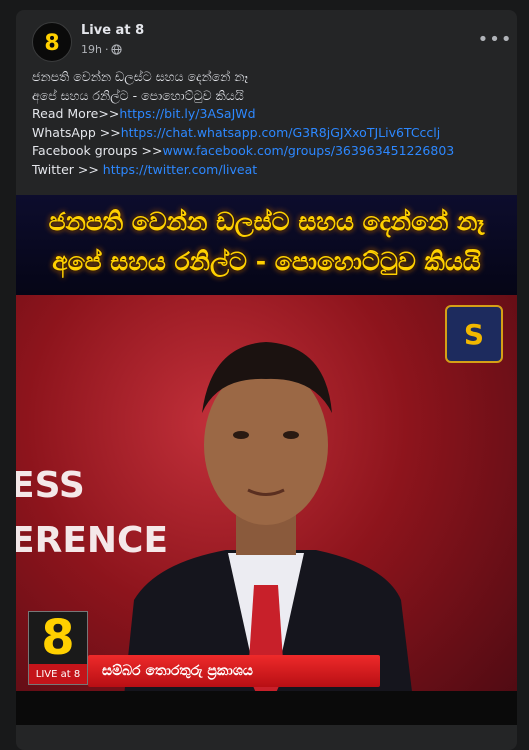  I want to click on facebook-groups-prefix: Facebook groups >>, so click(97, 150).